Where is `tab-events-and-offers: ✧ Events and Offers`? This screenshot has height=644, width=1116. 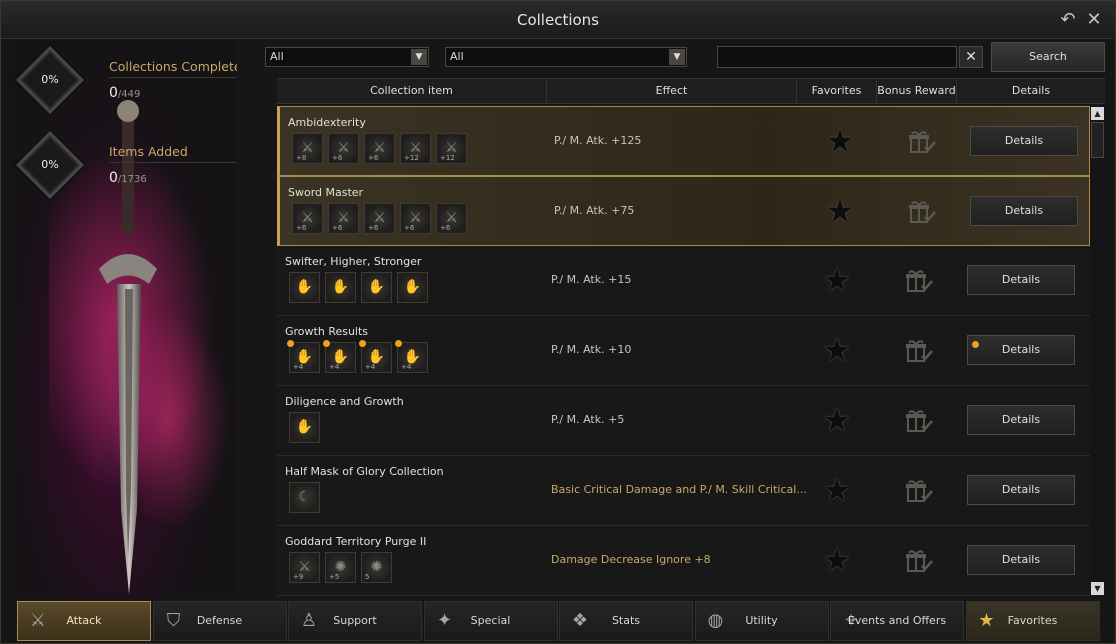
tab-events-and-offers: ✧ Events and Offers is located at coordinates (897, 621).